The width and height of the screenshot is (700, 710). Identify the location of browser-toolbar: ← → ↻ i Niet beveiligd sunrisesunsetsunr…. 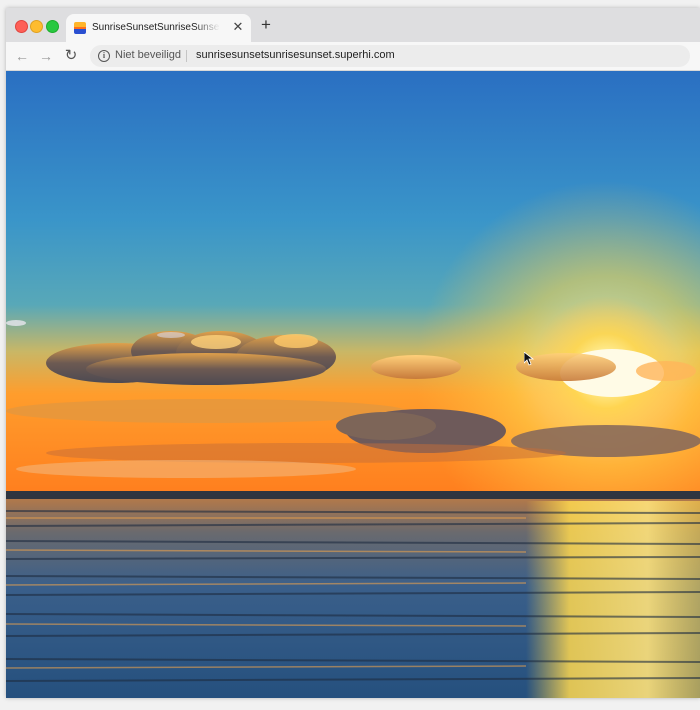
(353, 56).